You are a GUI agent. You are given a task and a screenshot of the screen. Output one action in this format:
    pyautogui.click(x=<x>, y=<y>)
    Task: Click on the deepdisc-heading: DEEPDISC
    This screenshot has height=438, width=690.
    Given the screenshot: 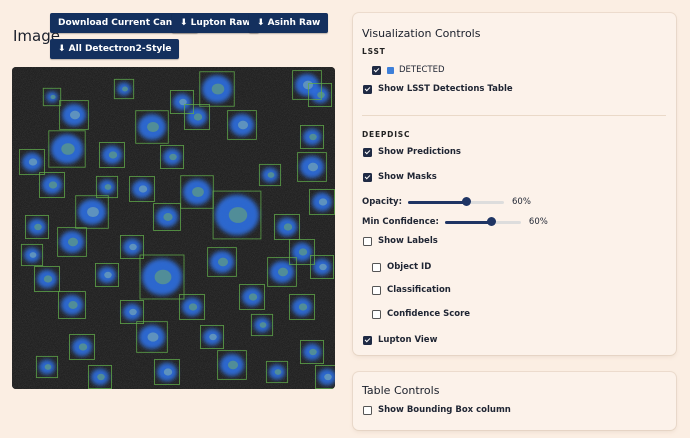 What is the action you would take?
    pyautogui.click(x=386, y=134)
    